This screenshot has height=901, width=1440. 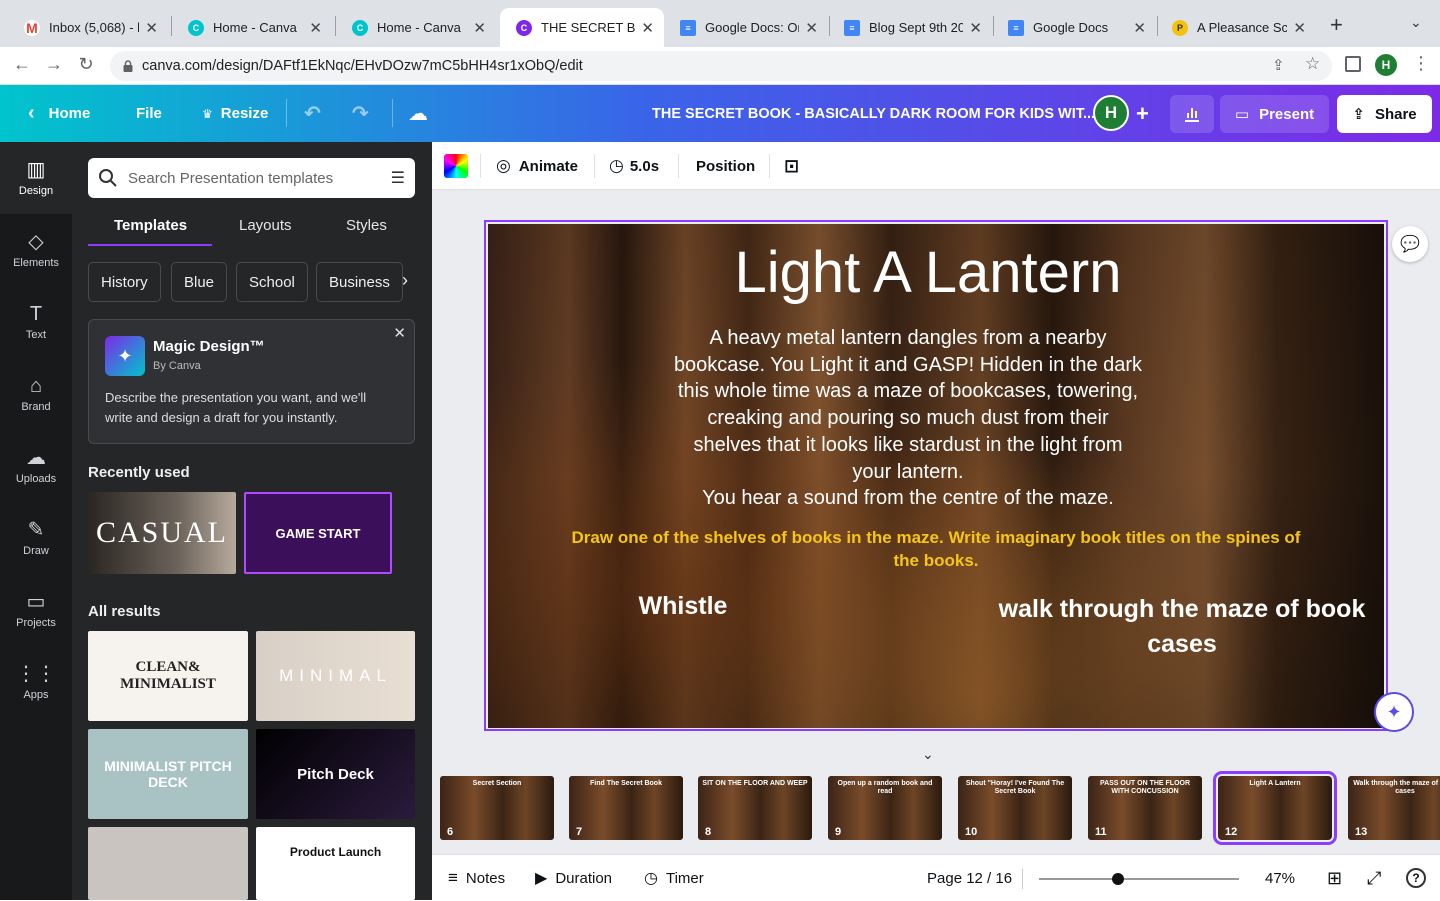 I want to click on grid-view-icon: ⊞, so click(x=1334, y=878).